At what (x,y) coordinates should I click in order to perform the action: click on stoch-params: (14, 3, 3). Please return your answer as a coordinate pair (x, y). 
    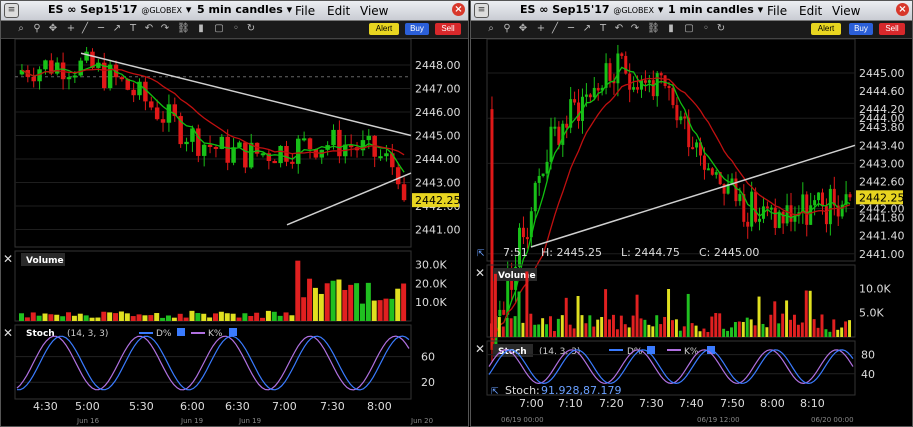
    Looking at the image, I should click on (87, 334).